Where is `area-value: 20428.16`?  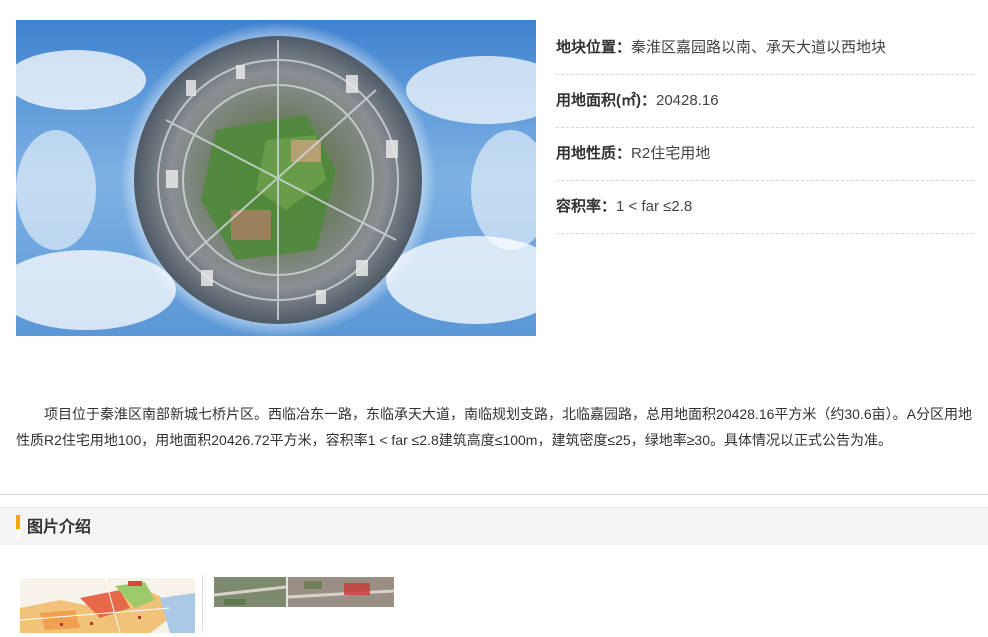 area-value: 20428.16 is located at coordinates (687, 100).